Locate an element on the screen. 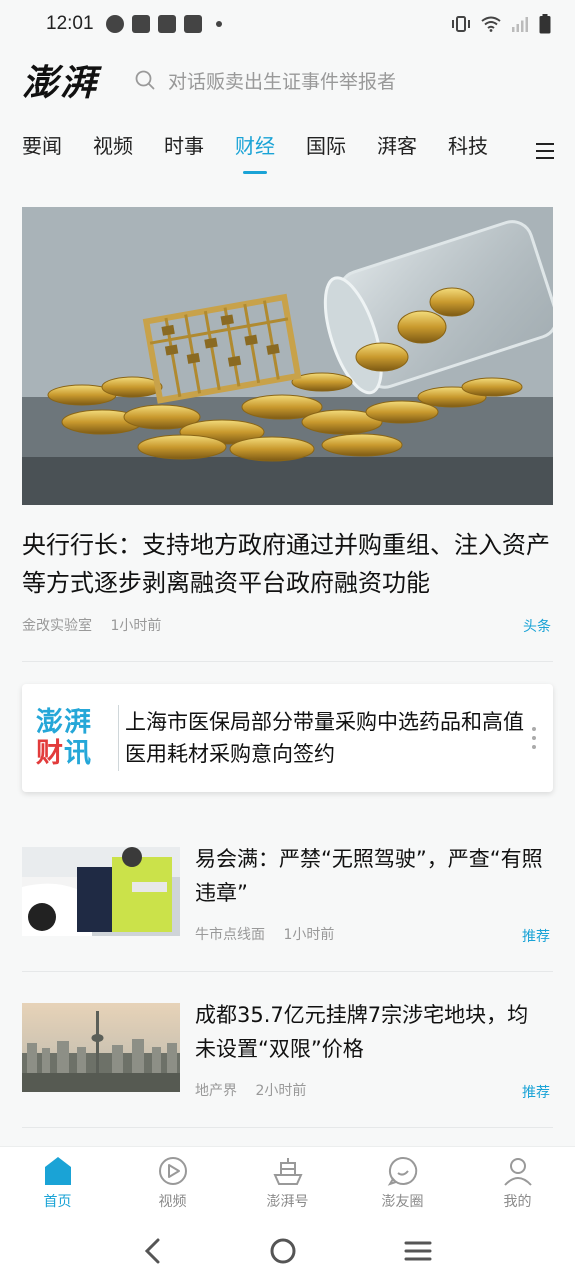 The image size is (575, 1280). article-time: 1小时前 is located at coordinates (309, 935).